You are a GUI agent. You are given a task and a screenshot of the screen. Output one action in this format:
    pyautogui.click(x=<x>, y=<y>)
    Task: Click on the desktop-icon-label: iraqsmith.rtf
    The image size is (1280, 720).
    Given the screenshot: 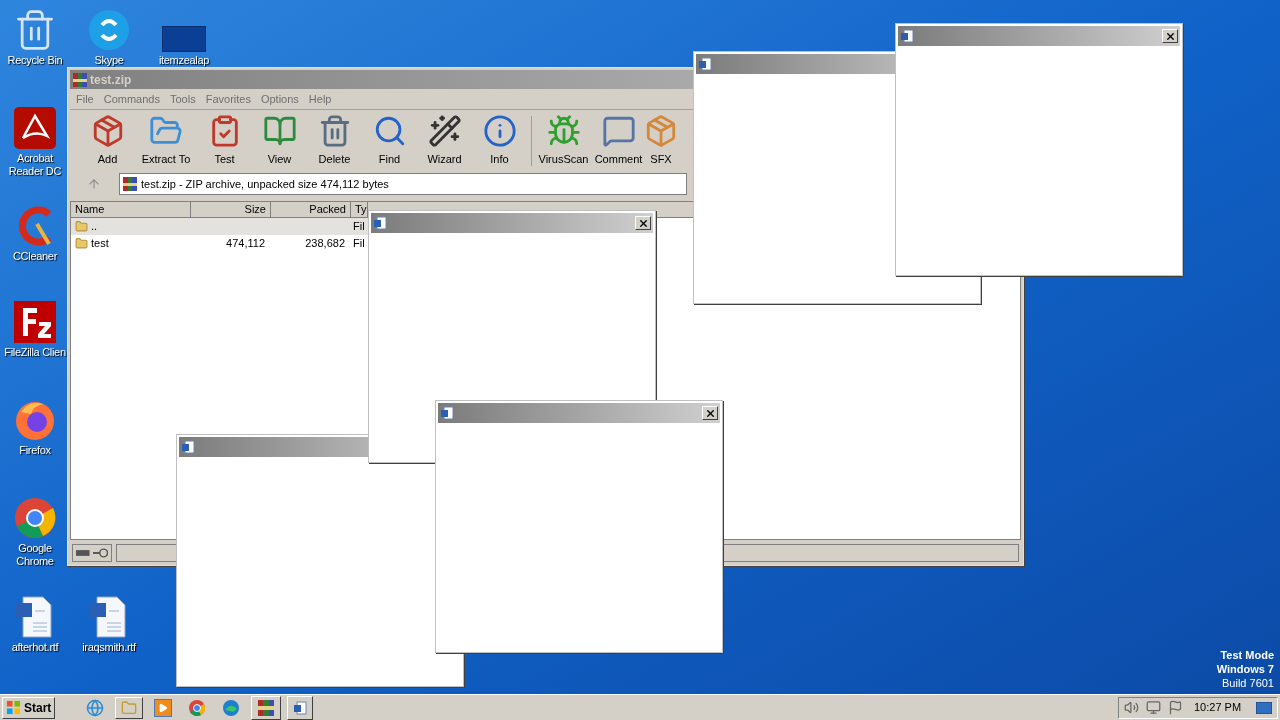 What is the action you would take?
    pyautogui.click(x=109, y=647)
    